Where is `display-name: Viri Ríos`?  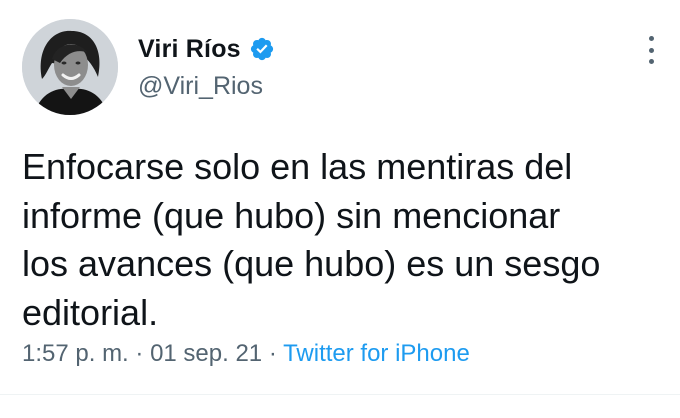
display-name: Viri Ríos is located at coordinates (189, 49).